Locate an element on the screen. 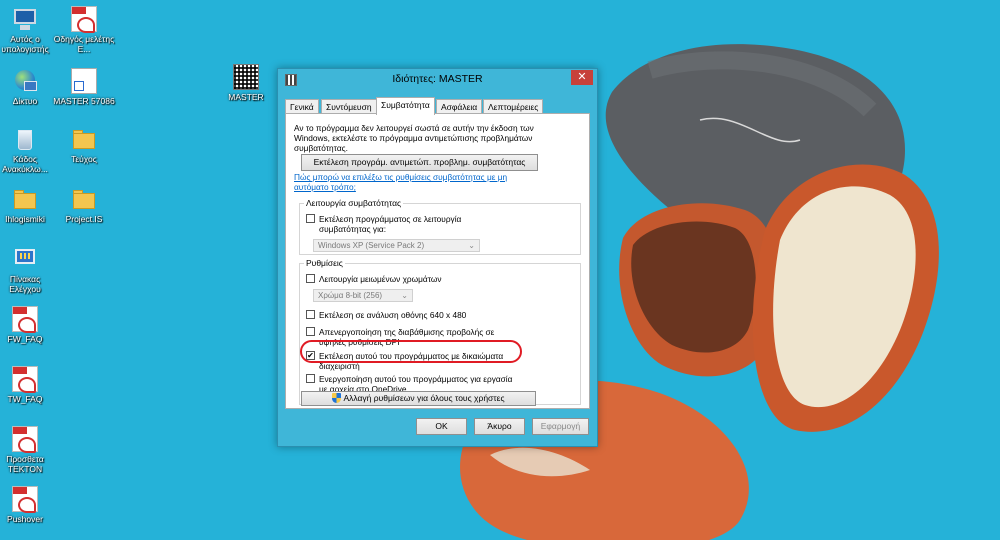 This screenshot has width=1000, height=540. network-icon is located at coordinates (25, 81).